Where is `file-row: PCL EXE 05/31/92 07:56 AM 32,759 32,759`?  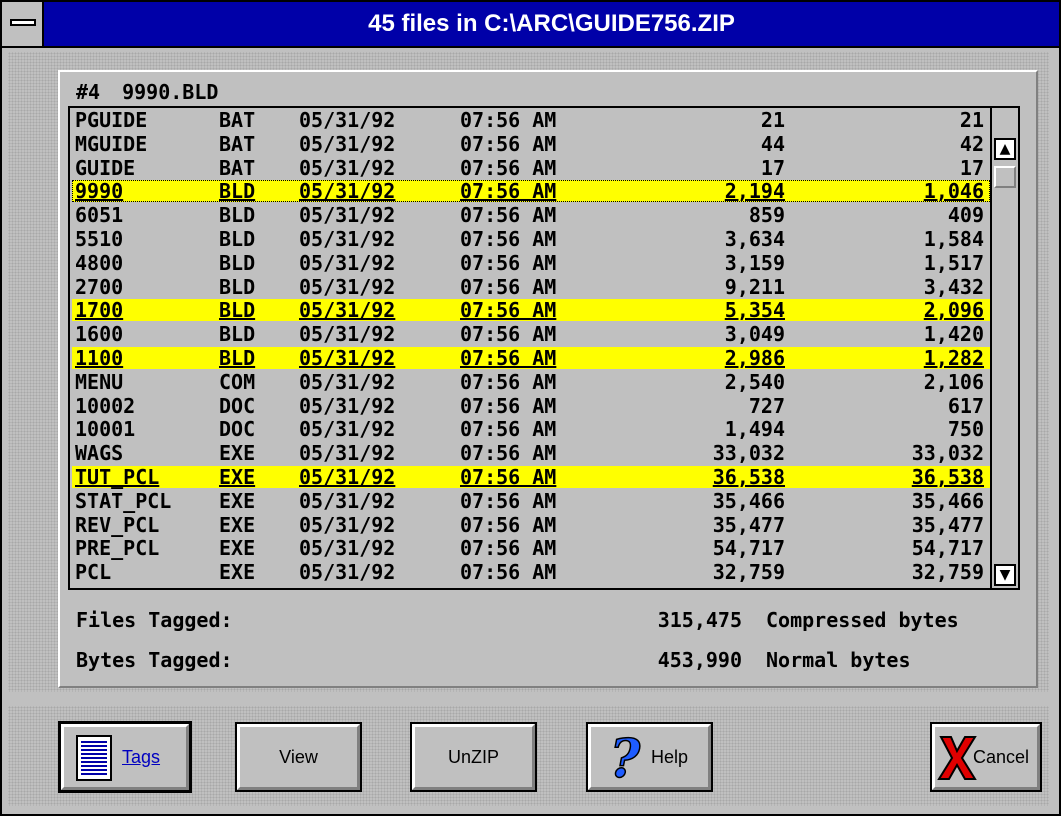
file-row: PCL EXE 05/31/92 07:56 AM 32,759 32,759 is located at coordinates (531, 572).